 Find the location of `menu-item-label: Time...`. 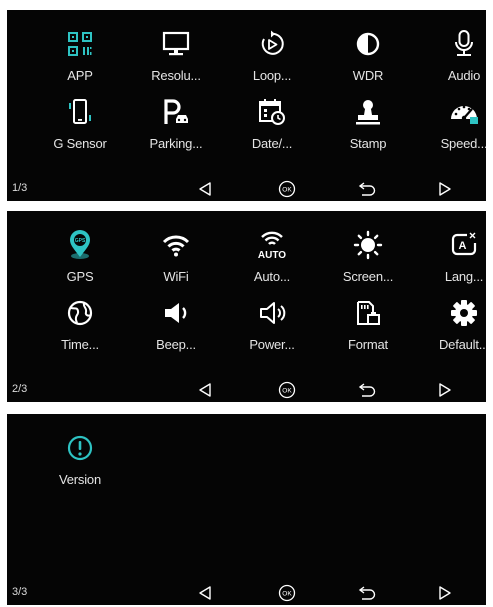

menu-item-label: Time... is located at coordinates (80, 344).